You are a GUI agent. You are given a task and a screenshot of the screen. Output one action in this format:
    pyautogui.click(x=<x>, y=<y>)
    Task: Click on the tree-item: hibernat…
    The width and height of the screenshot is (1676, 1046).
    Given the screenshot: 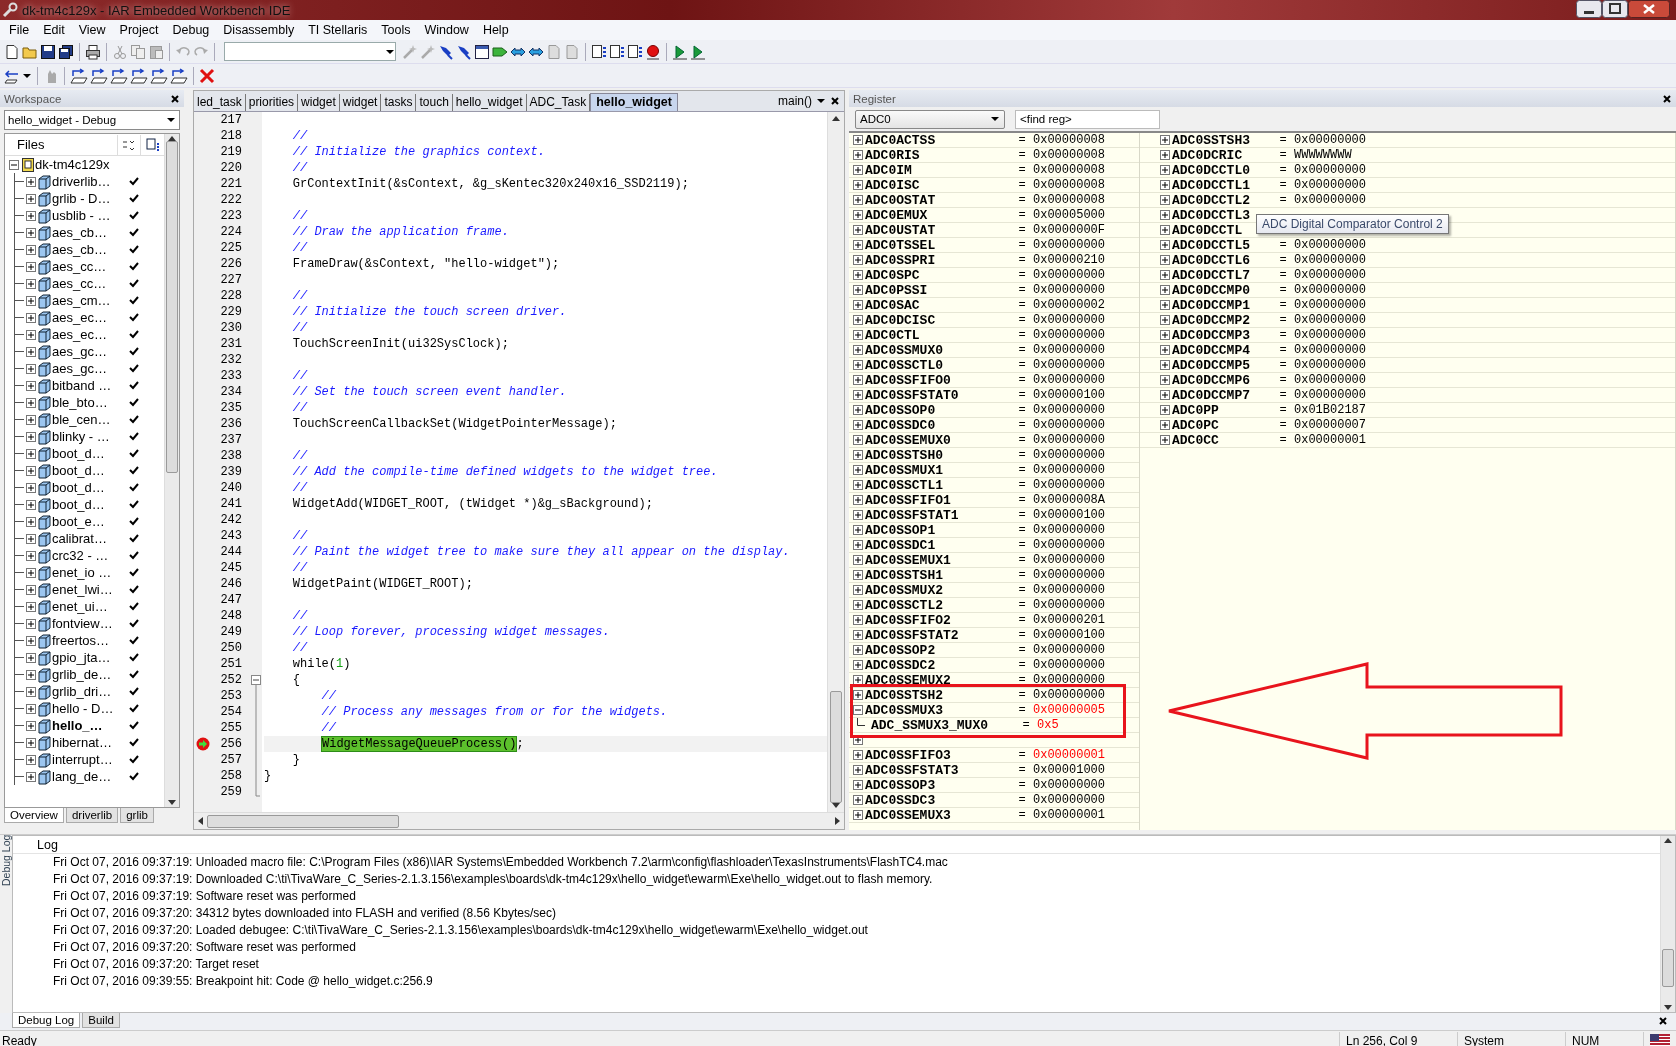 What is the action you would take?
    pyautogui.click(x=87, y=742)
    